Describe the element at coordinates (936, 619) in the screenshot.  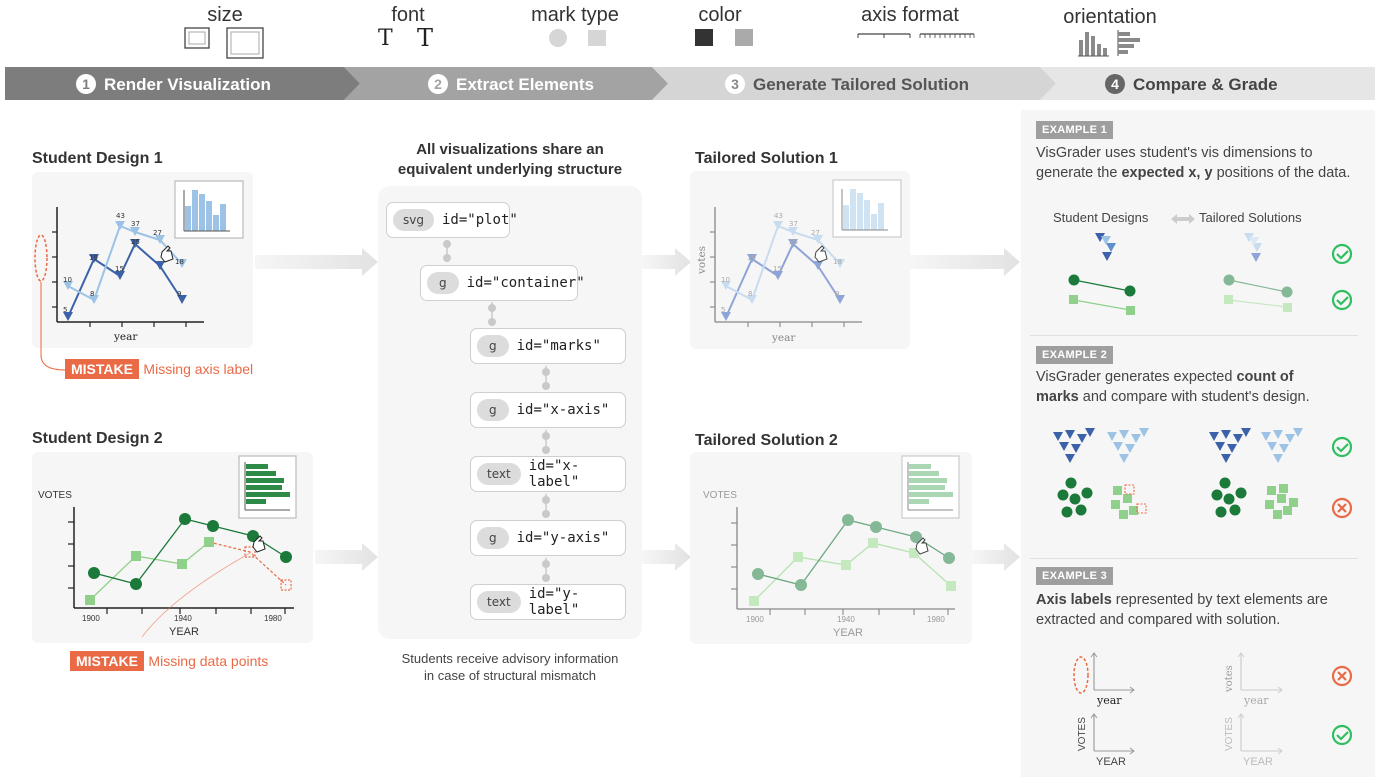
I see `sol2-tick-1980: 1980` at that location.